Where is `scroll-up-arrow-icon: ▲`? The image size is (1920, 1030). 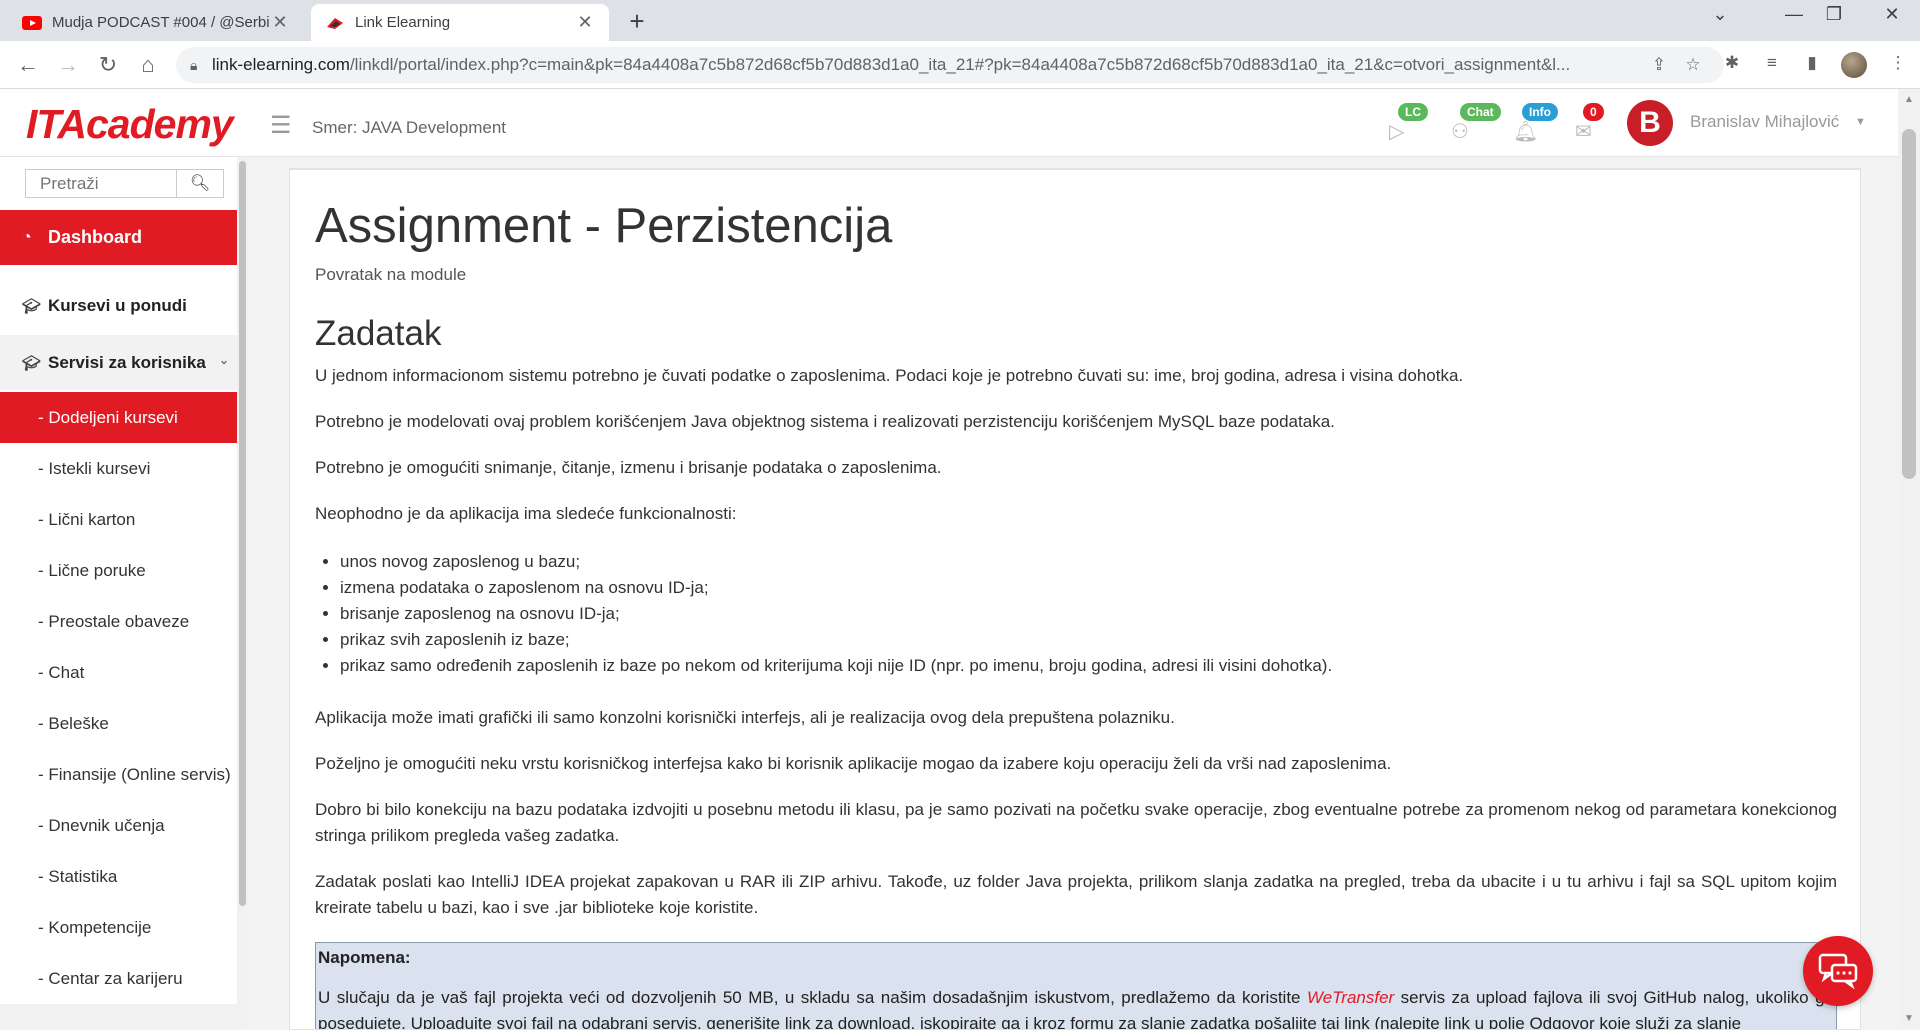
scroll-up-arrow-icon: ▲ is located at coordinates (1909, 100).